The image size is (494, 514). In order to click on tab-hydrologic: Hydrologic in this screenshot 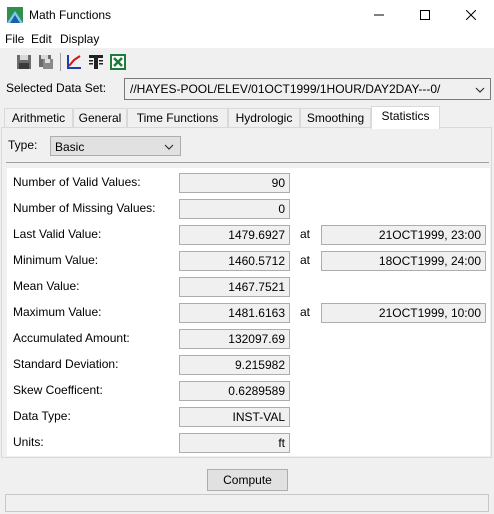, I will do `click(264, 118)`.